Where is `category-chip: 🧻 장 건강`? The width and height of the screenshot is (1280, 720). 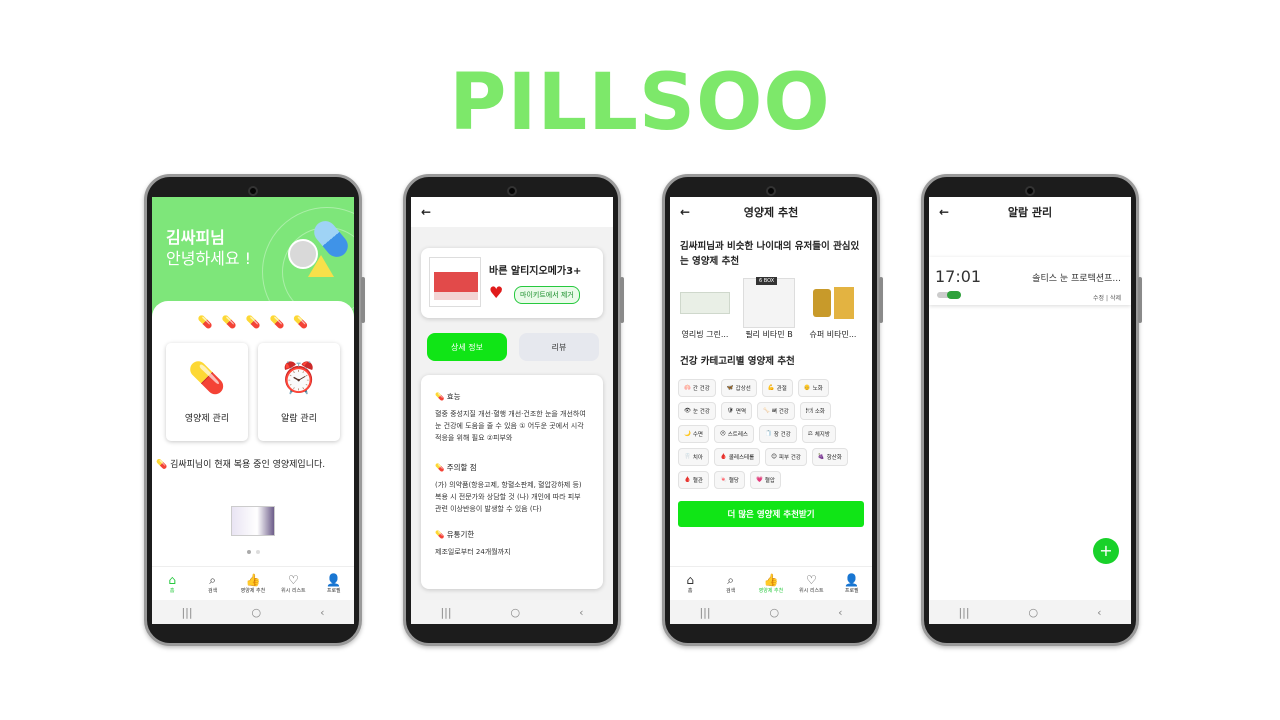
category-chip: 🧻 장 건강 is located at coordinates (777, 434).